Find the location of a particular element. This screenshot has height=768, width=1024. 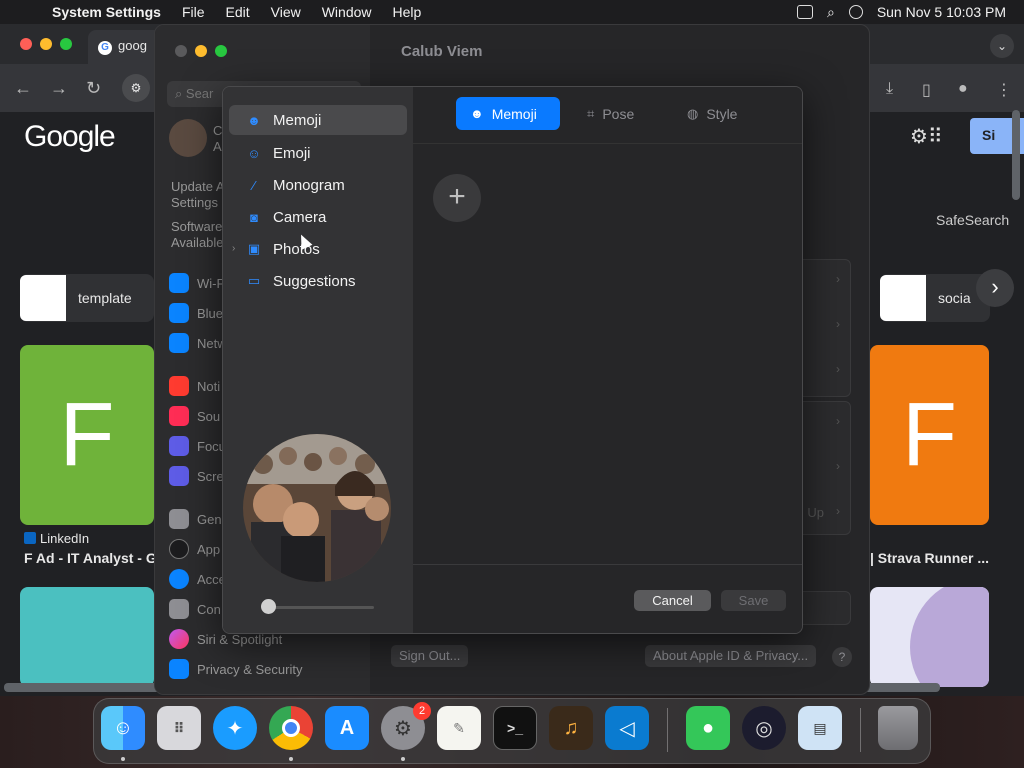

safari-icon: ✦ is located at coordinates (235, 728).